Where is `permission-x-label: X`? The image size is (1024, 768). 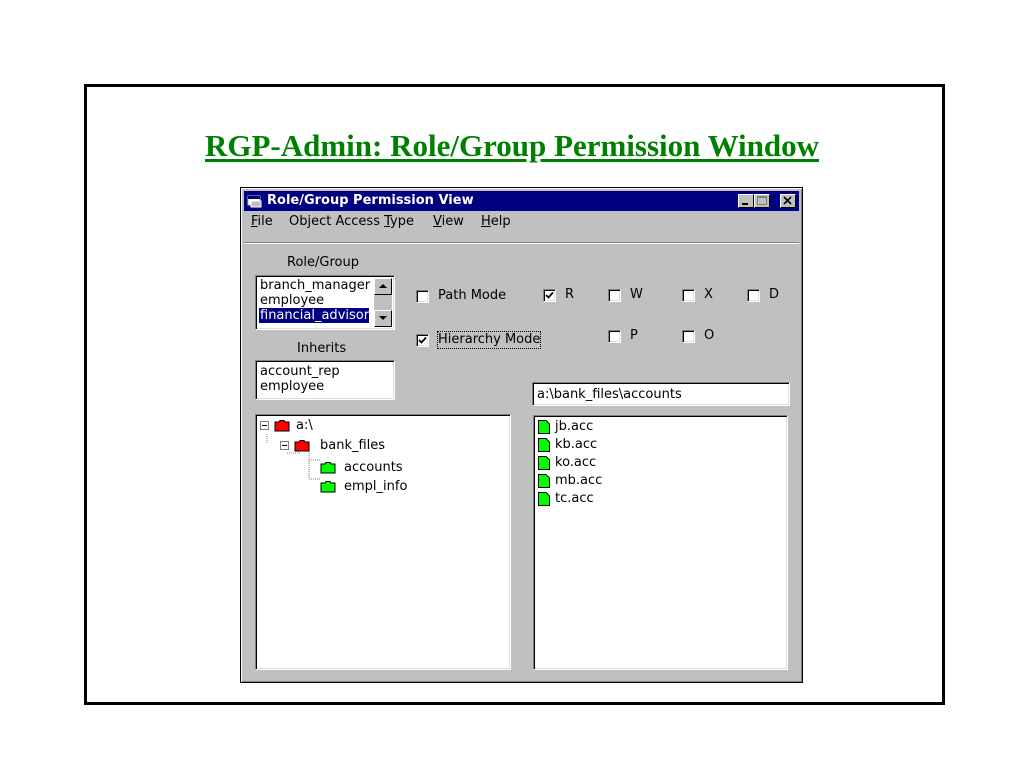 permission-x-label: X is located at coordinates (708, 295).